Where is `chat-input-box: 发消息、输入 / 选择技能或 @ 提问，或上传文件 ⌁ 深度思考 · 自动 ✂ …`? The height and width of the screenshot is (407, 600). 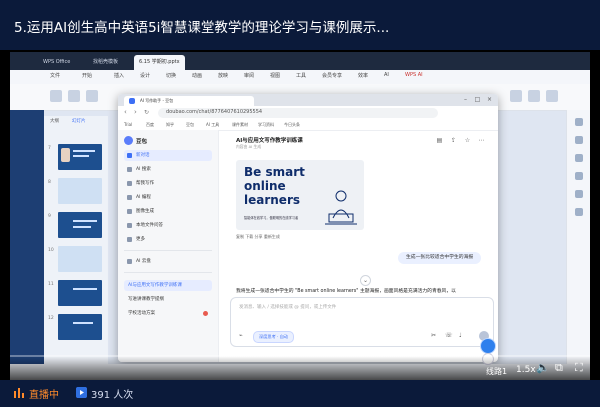 chat-input-box: 发消息、输入 / 选择技能或 @ 提问，或上传文件 ⌁ 深度思考 · 自动 ✂ … is located at coordinates (362, 322).